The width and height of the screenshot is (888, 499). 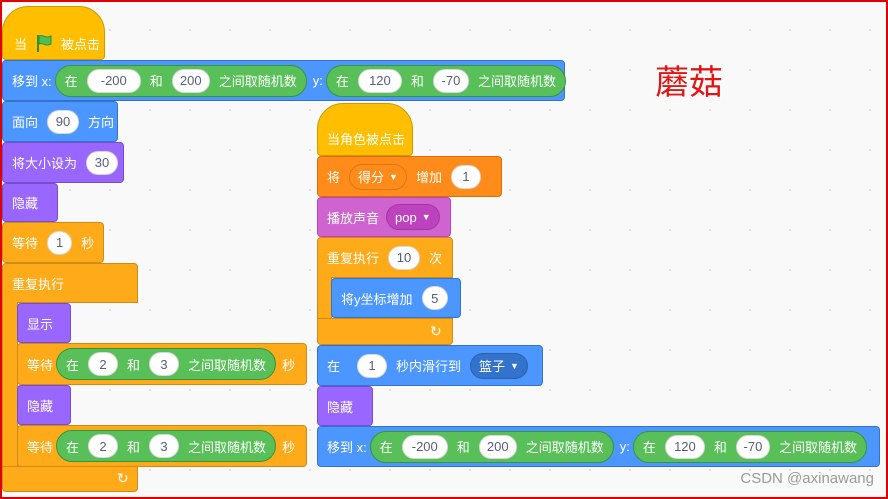 I want to click on change-y-input: 5, so click(x=434, y=298).